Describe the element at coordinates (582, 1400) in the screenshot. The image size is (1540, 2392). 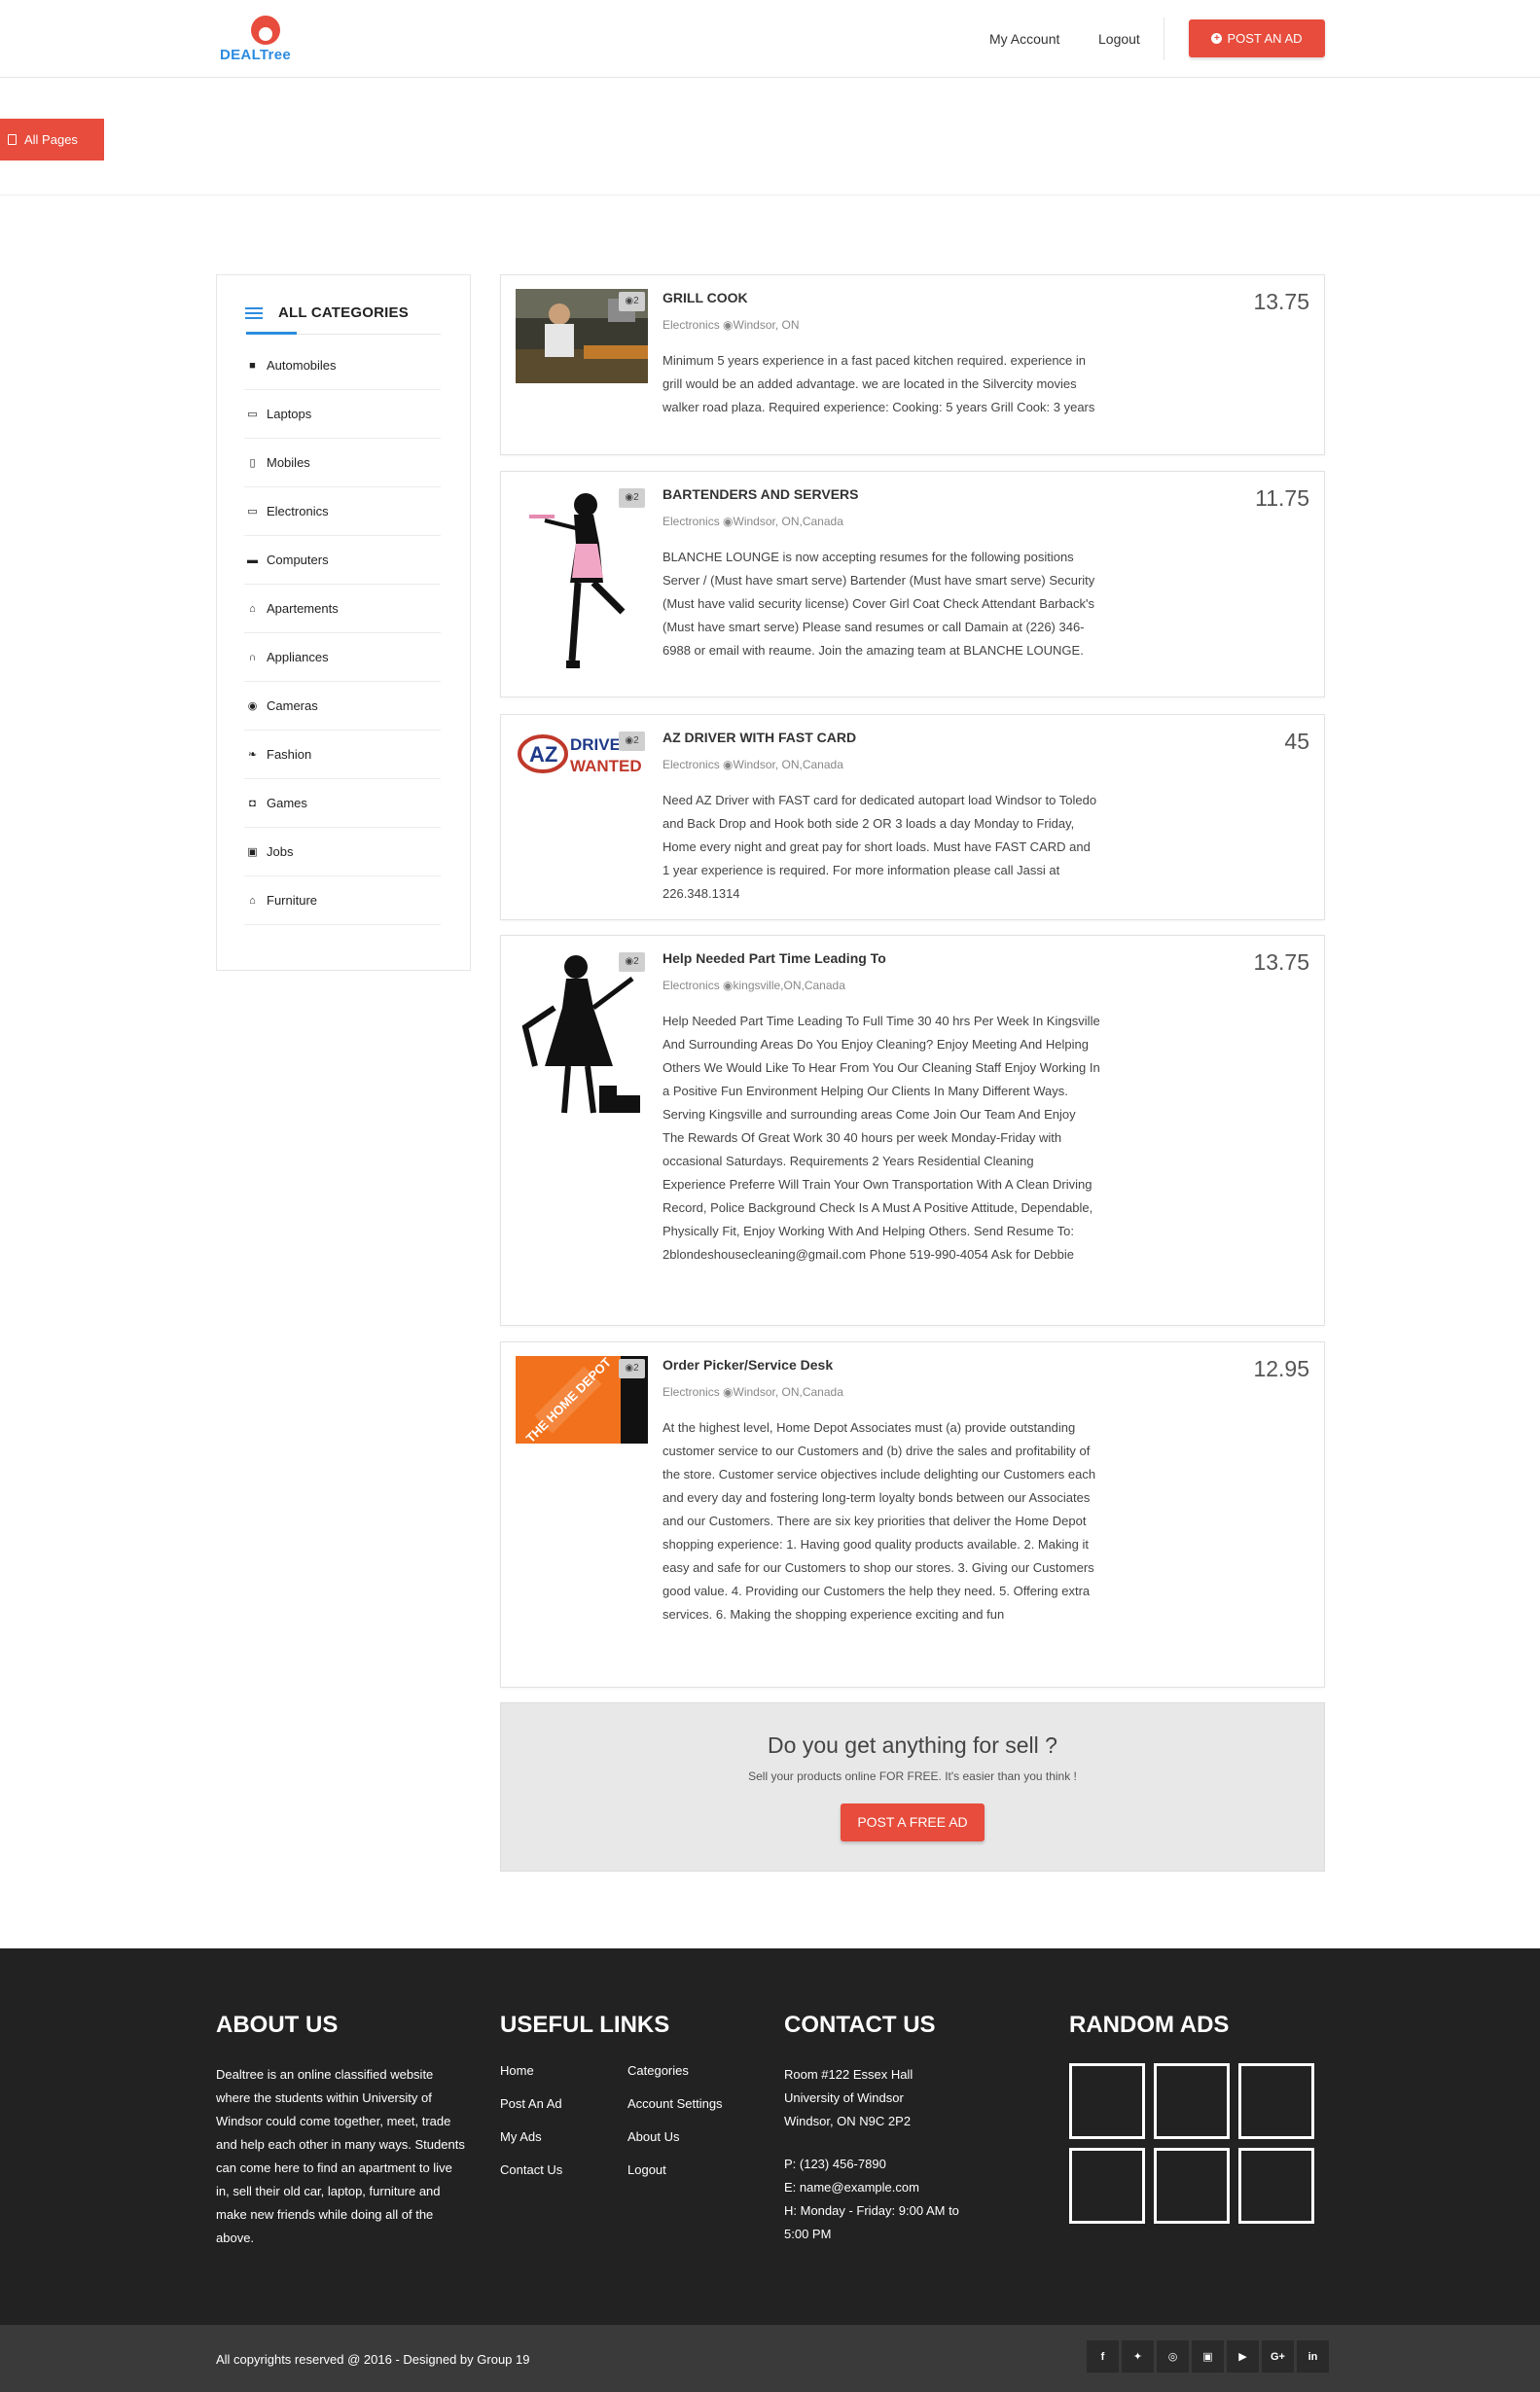
I see `listing-thumbnail: THE HOME DEPOT ◉2` at that location.